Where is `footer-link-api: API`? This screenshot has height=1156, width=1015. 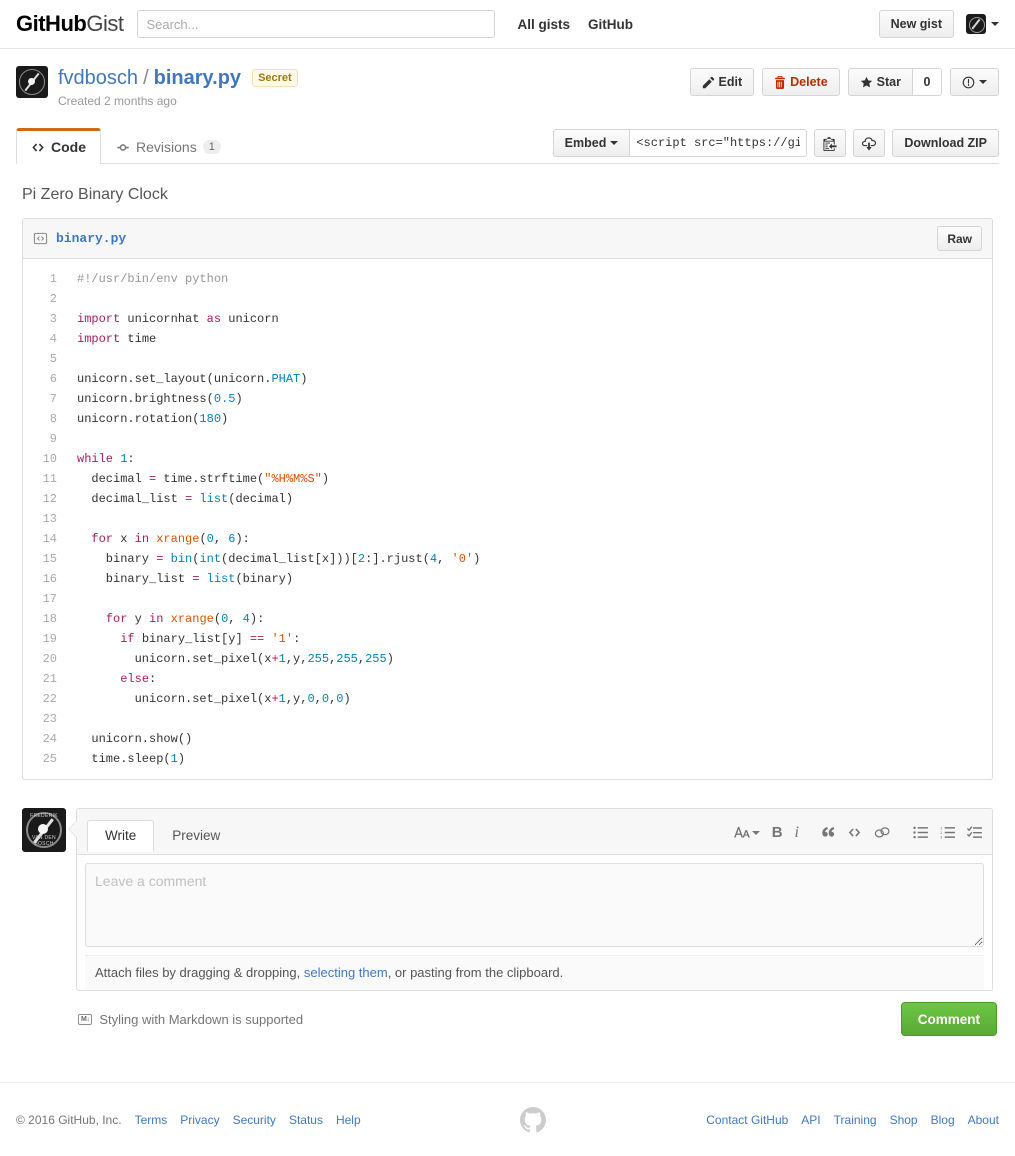 footer-link-api: API is located at coordinates (810, 1120).